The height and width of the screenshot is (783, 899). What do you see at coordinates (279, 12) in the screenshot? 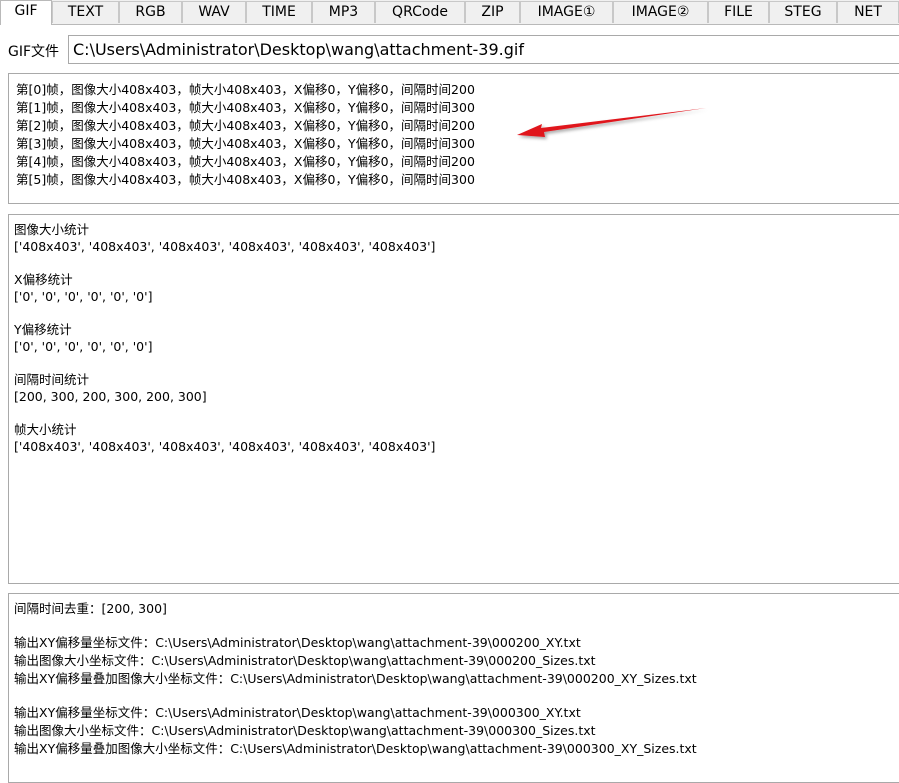
I see `tab-time: TIME` at bounding box center [279, 12].